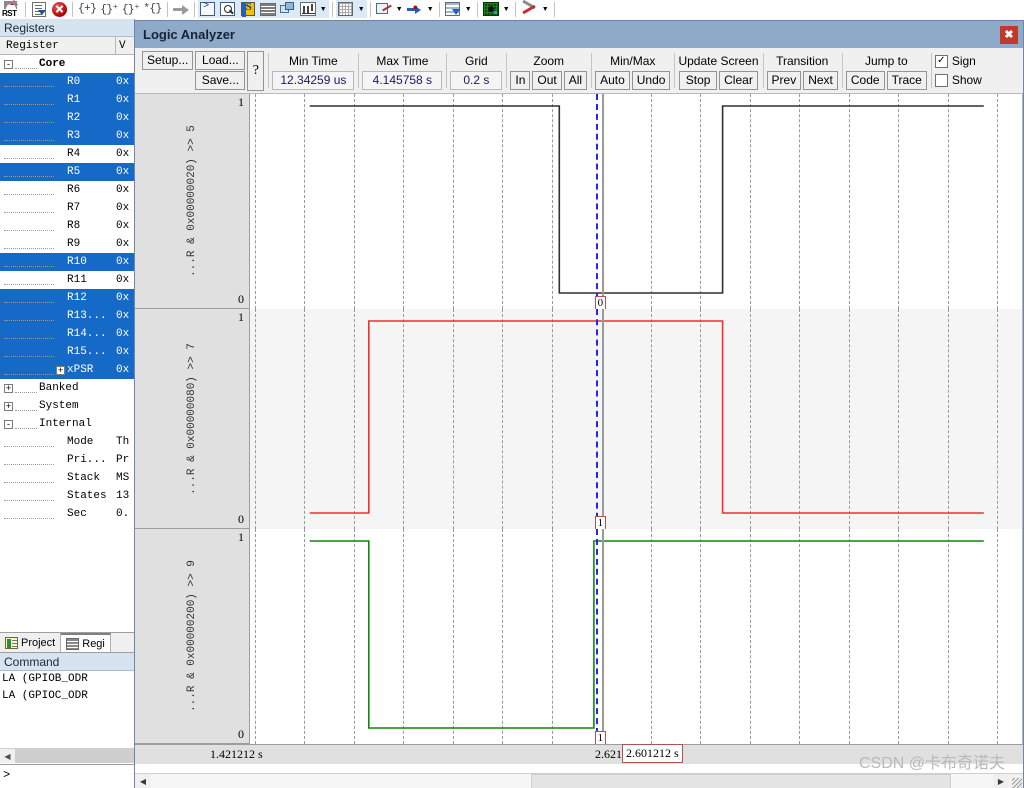 The height and width of the screenshot is (788, 1024). Describe the element at coordinates (67, 334) in the screenshot. I see `register-row: R14... 0x` at that location.